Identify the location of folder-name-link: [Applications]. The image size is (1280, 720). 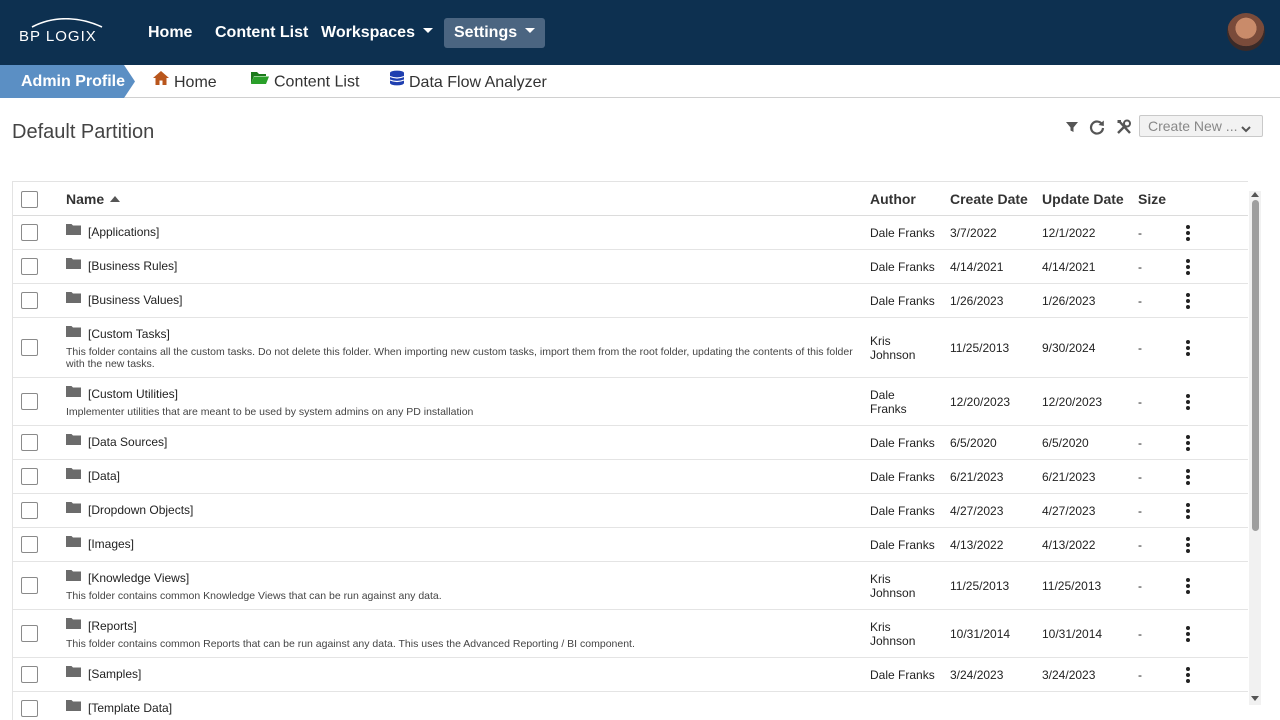
(112, 232).